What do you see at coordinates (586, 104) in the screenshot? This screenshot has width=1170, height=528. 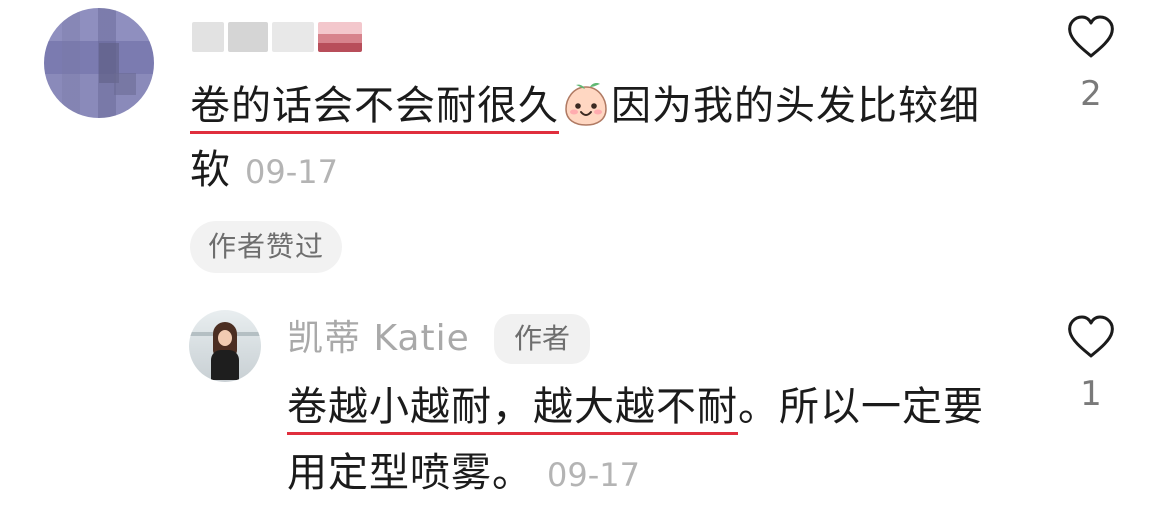 I see `smiling-peach-emoji` at bounding box center [586, 104].